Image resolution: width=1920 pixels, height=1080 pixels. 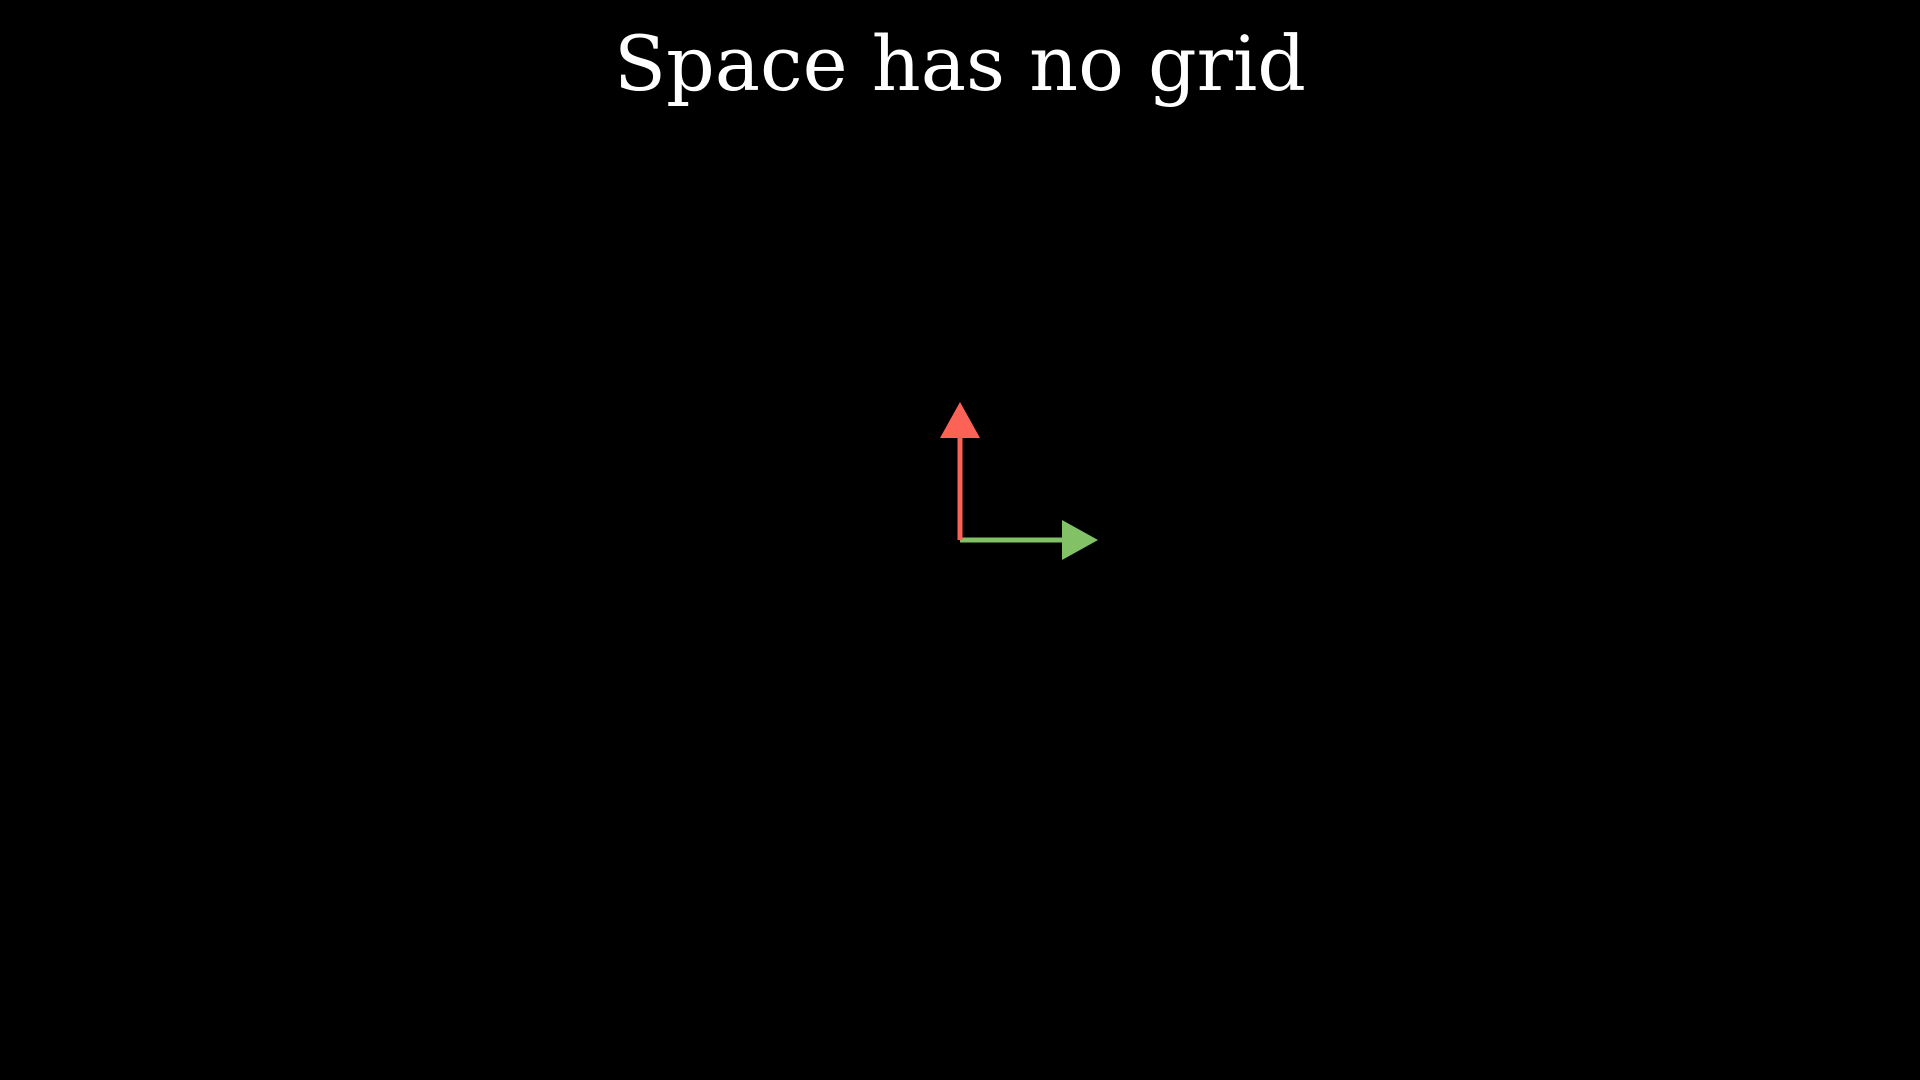 What do you see at coordinates (1080, 540) in the screenshot?
I see `i-hat-arrowhead` at bounding box center [1080, 540].